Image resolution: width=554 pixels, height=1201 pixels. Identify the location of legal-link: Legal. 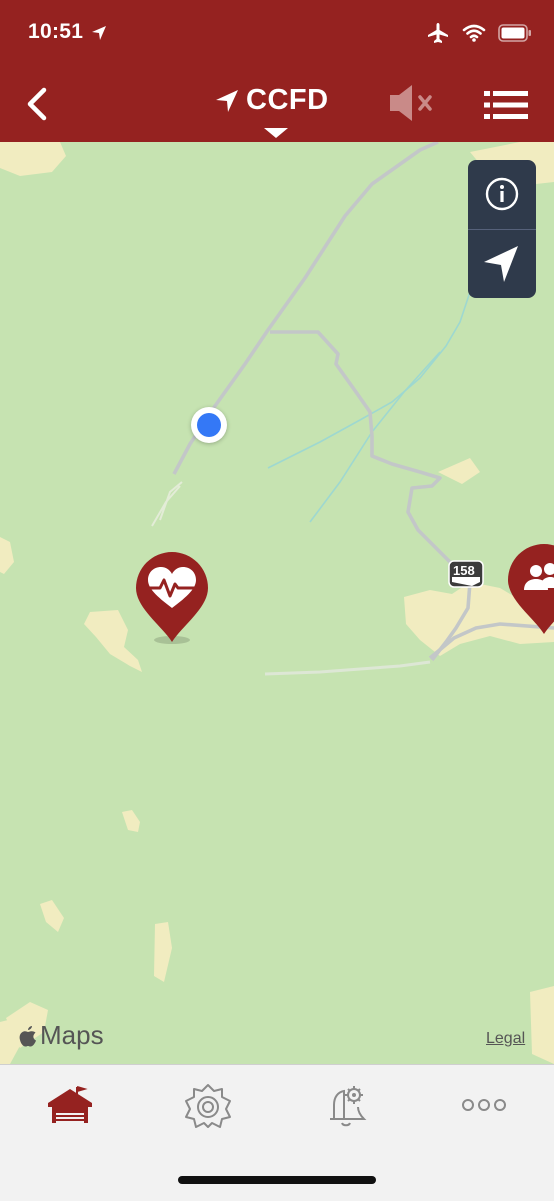
(505, 1039).